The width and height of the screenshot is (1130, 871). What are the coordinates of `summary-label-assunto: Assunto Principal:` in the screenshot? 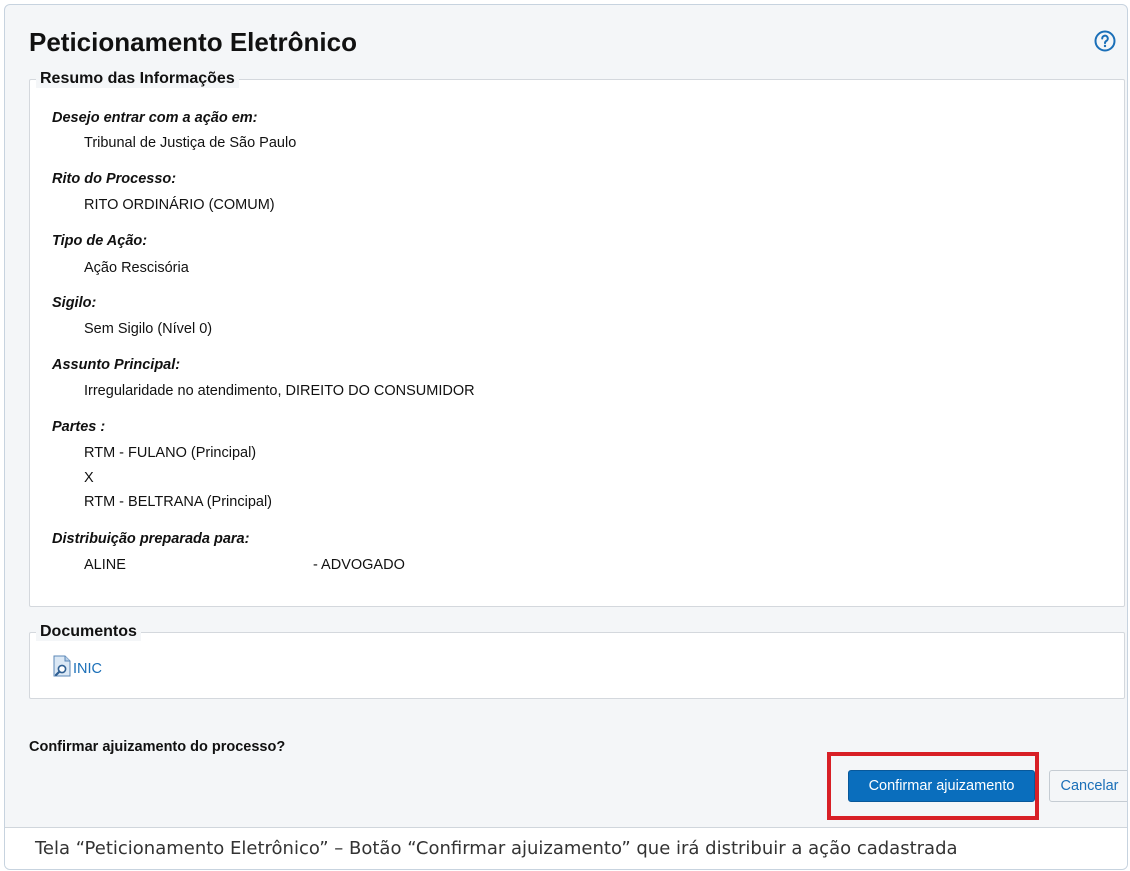 It's located at (116, 365).